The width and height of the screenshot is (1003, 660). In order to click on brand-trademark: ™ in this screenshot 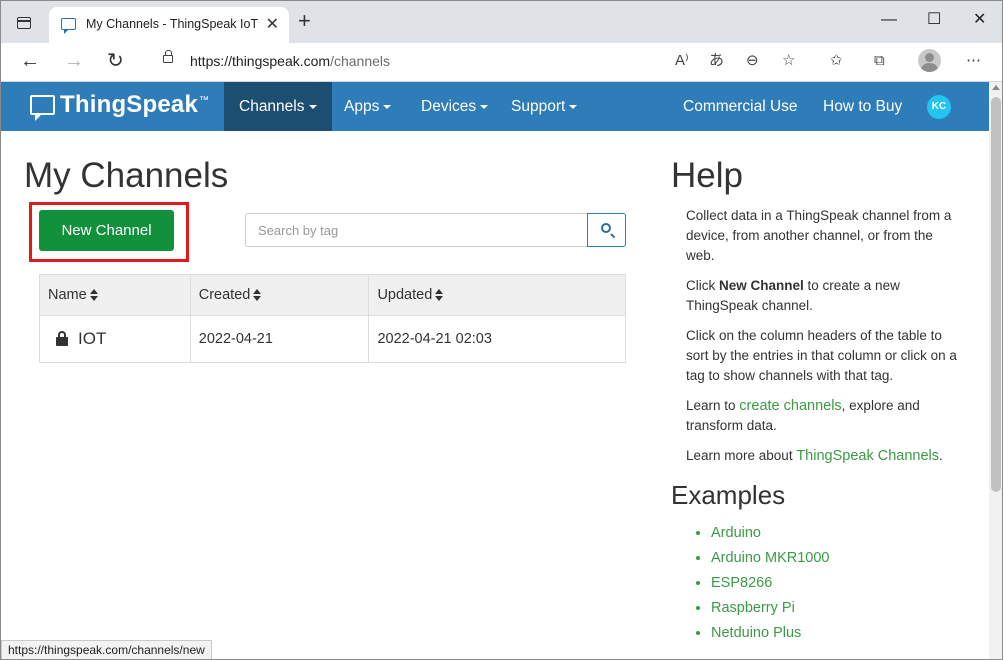, I will do `click(204, 100)`.